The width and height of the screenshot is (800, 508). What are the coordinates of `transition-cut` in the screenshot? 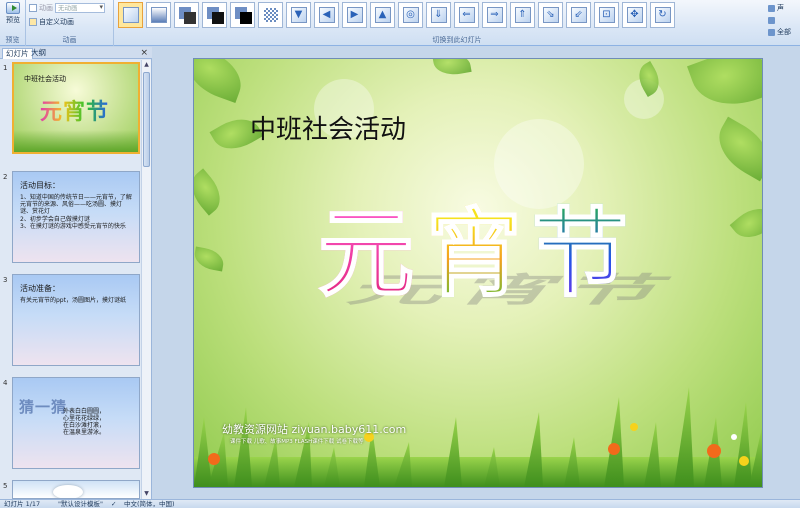 It's located at (186, 15).